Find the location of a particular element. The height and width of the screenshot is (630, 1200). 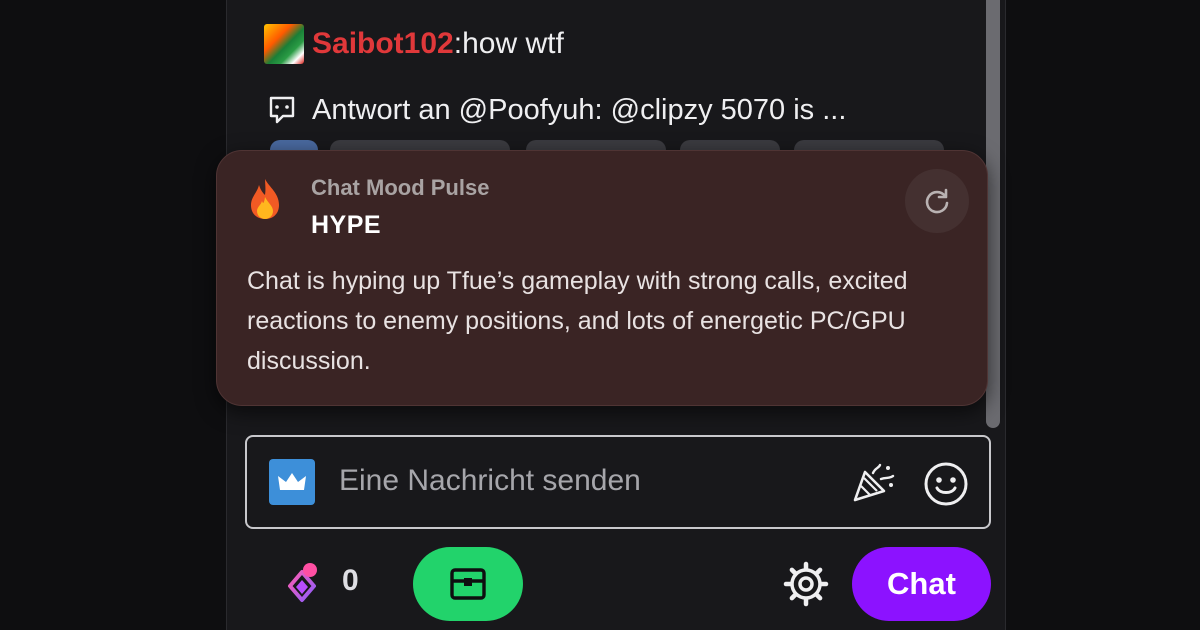

chat-scrollbar is located at coordinates (993, 214).